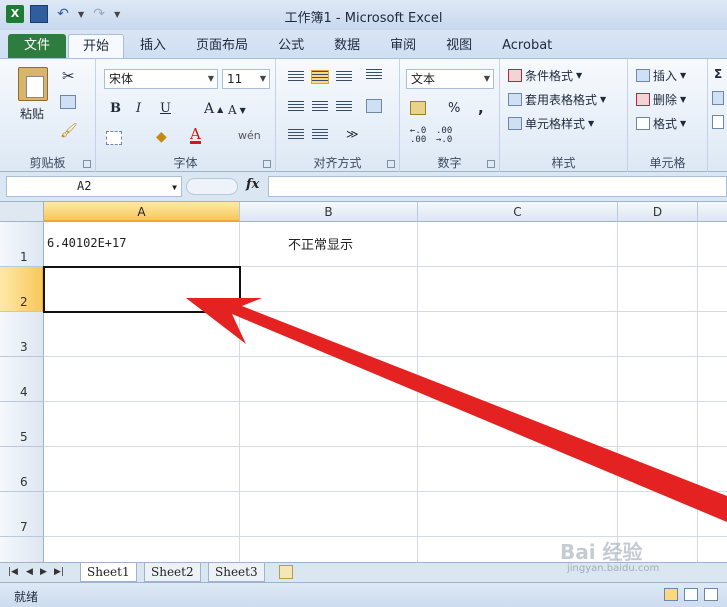 This screenshot has width=727, height=607. Describe the element at coordinates (449, 163) in the screenshot. I see `number-group-label: 数字` at that location.